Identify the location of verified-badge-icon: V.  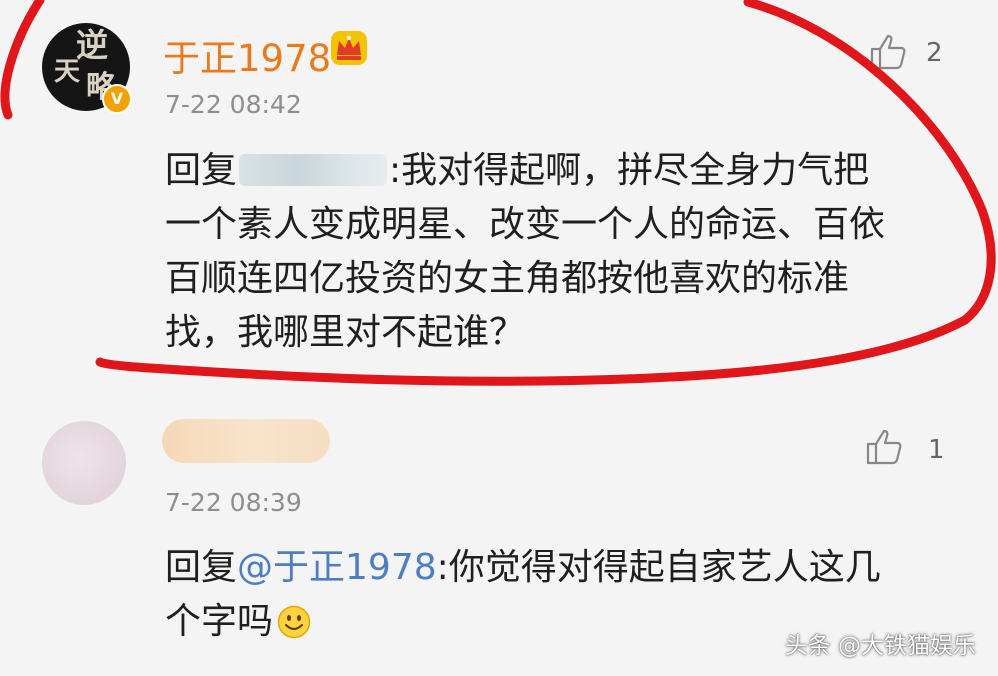
(117, 99).